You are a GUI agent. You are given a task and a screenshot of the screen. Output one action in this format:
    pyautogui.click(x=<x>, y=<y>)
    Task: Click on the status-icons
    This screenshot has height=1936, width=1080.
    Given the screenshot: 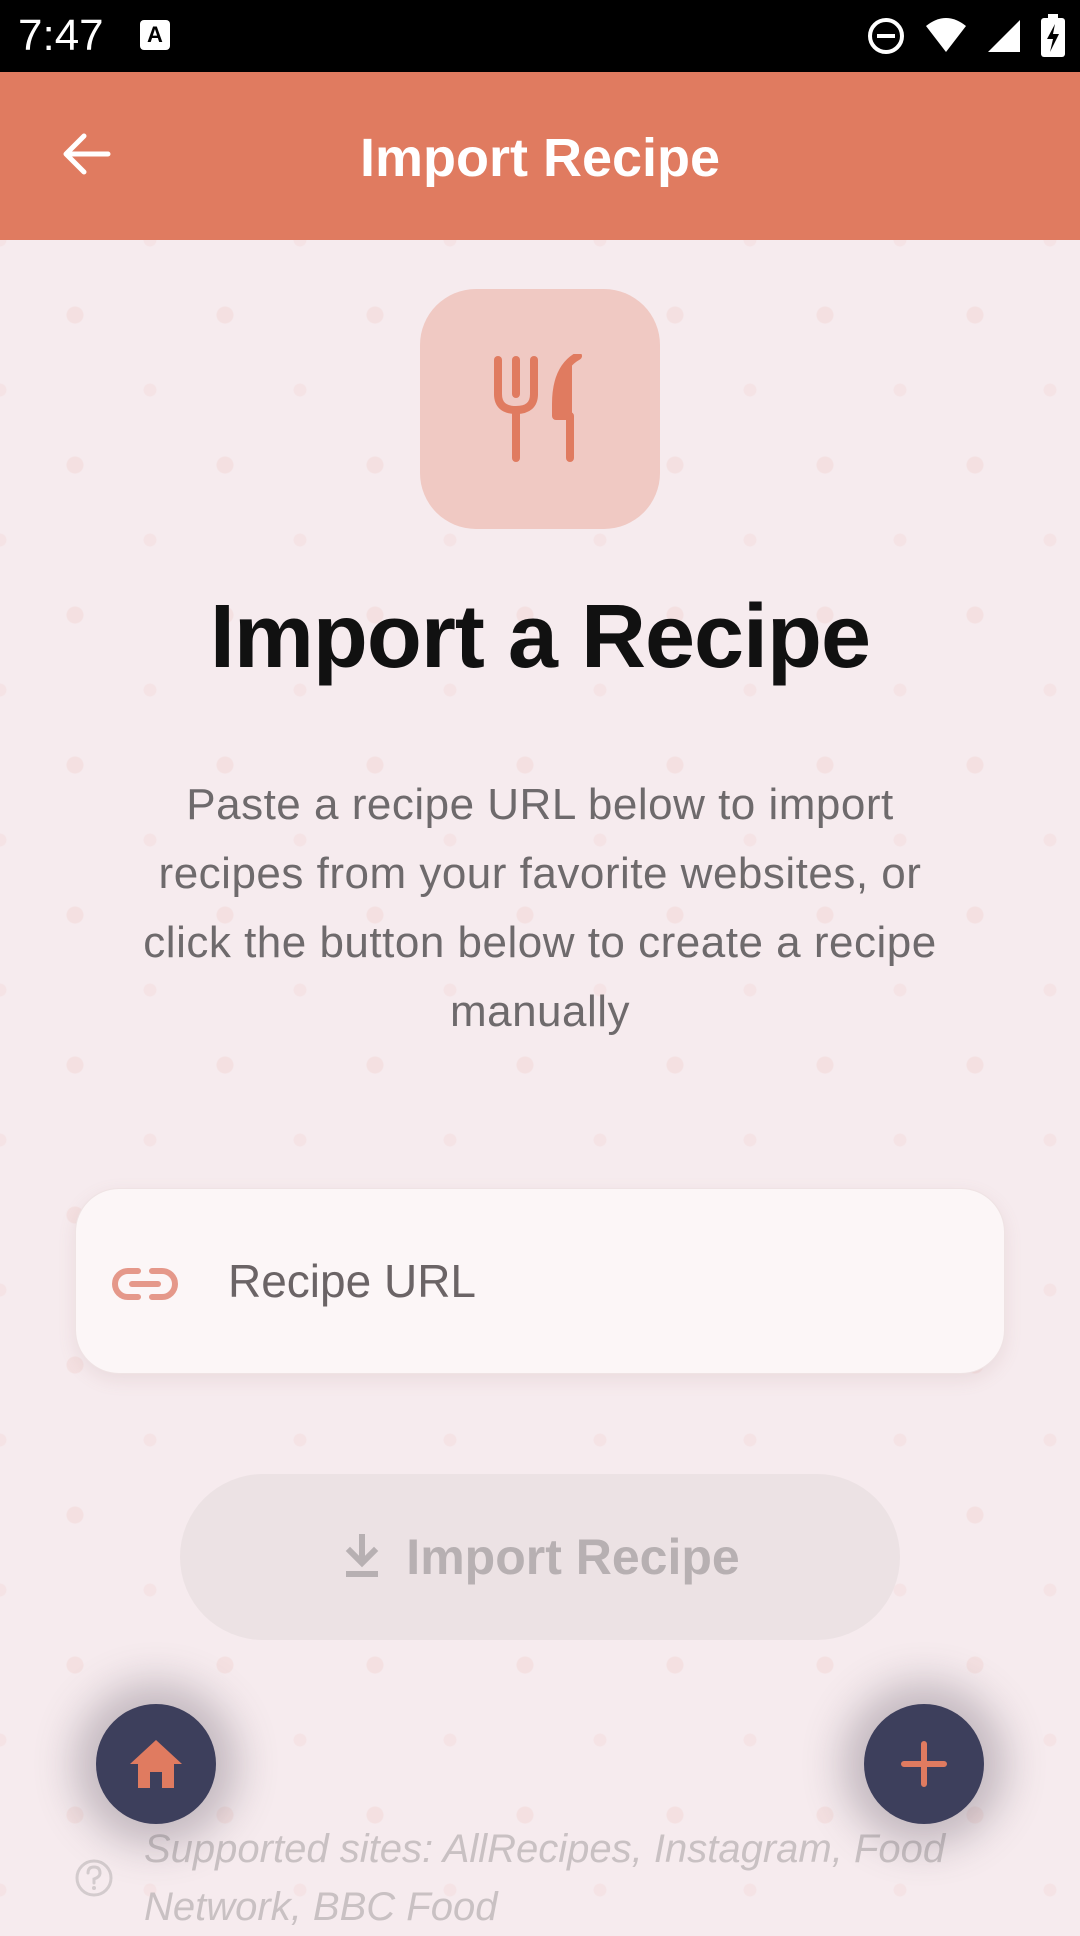 What is the action you would take?
    pyautogui.click(x=966, y=36)
    